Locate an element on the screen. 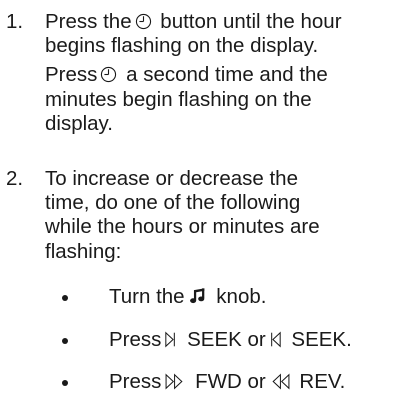  step-2-line-3: while the hours or minutes are is located at coordinates (182, 227).